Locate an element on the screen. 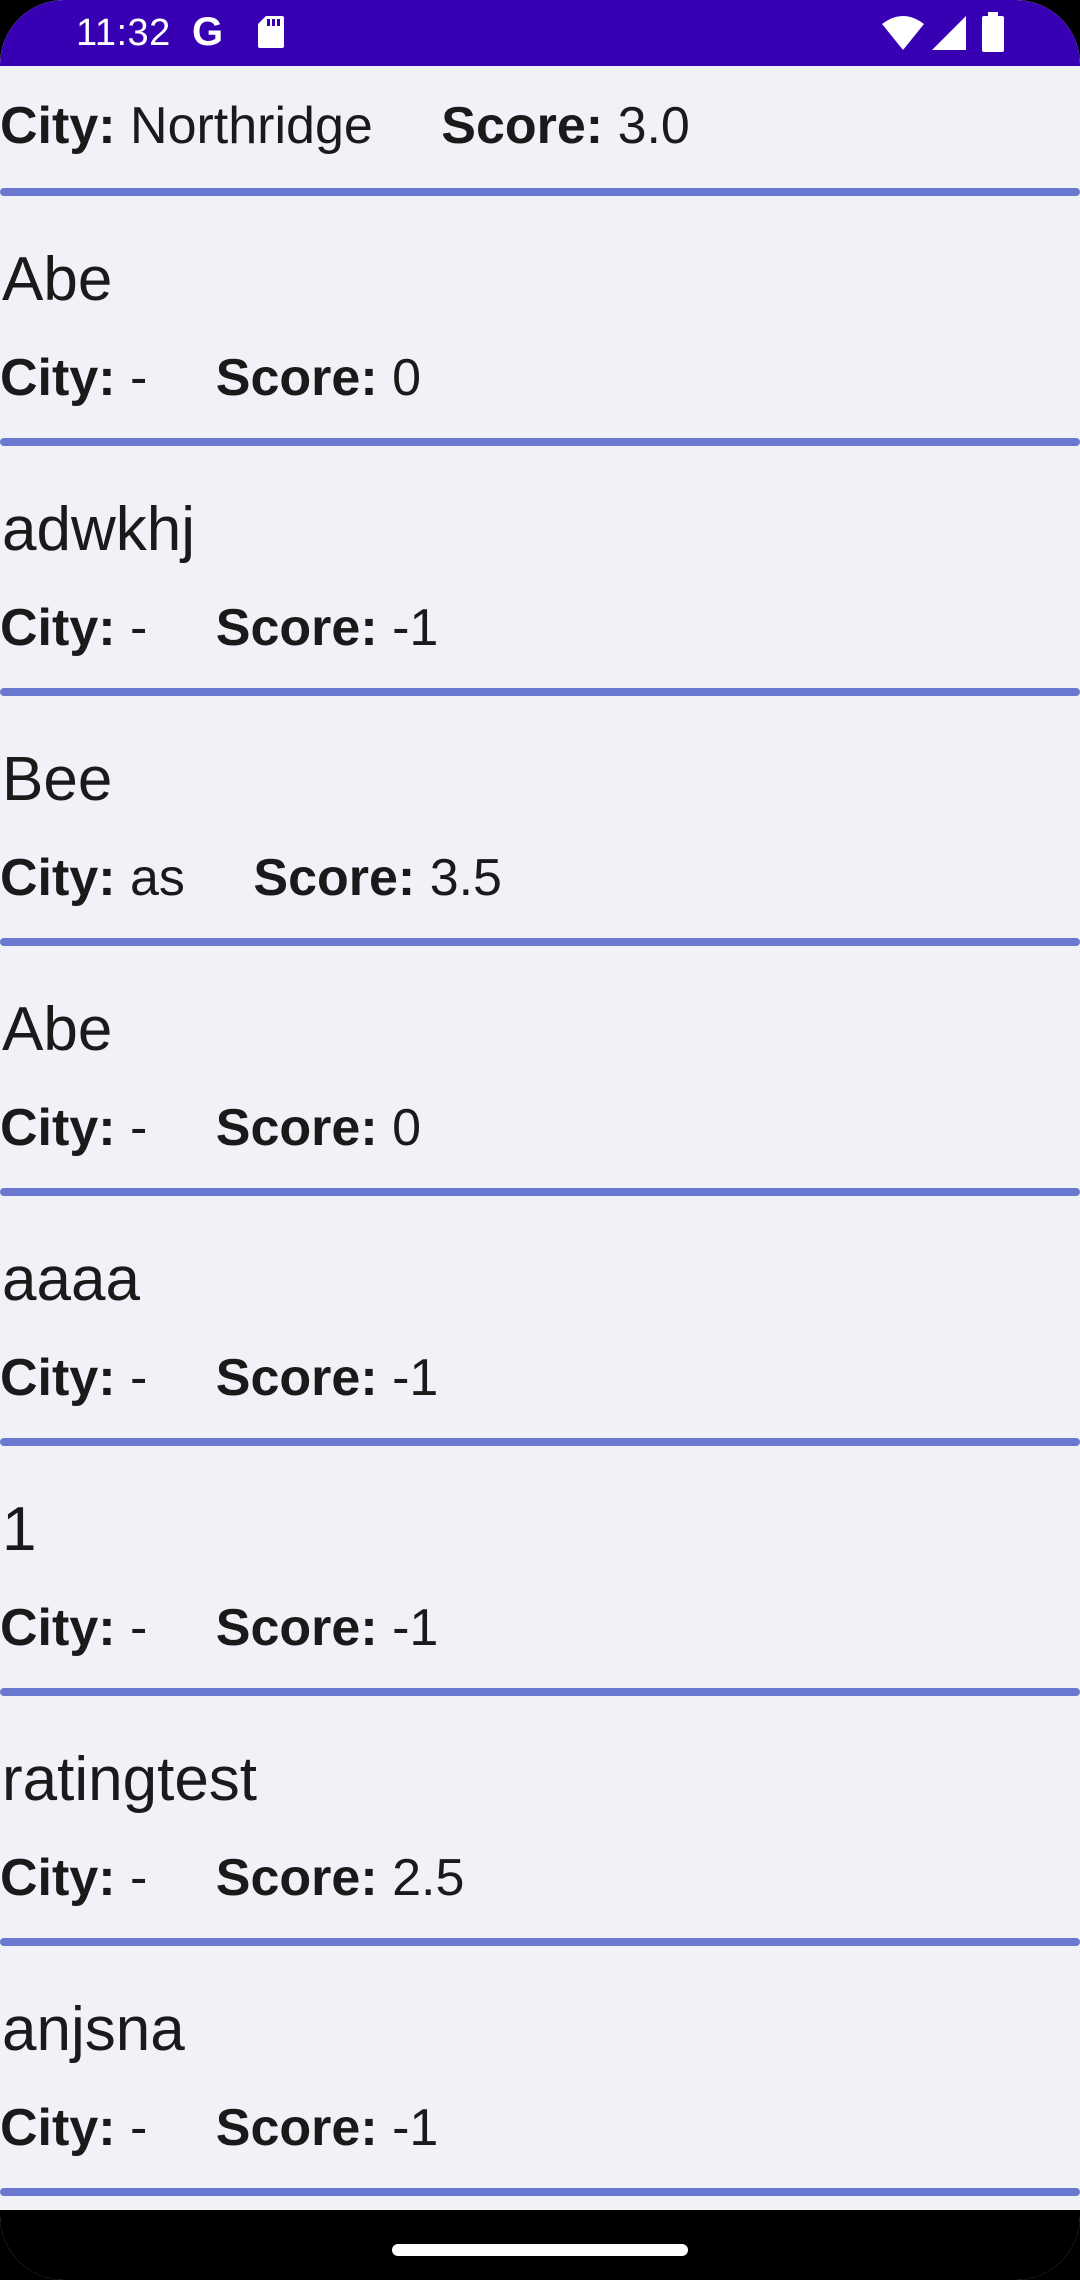  item-name: 1 is located at coordinates (19, 1529).